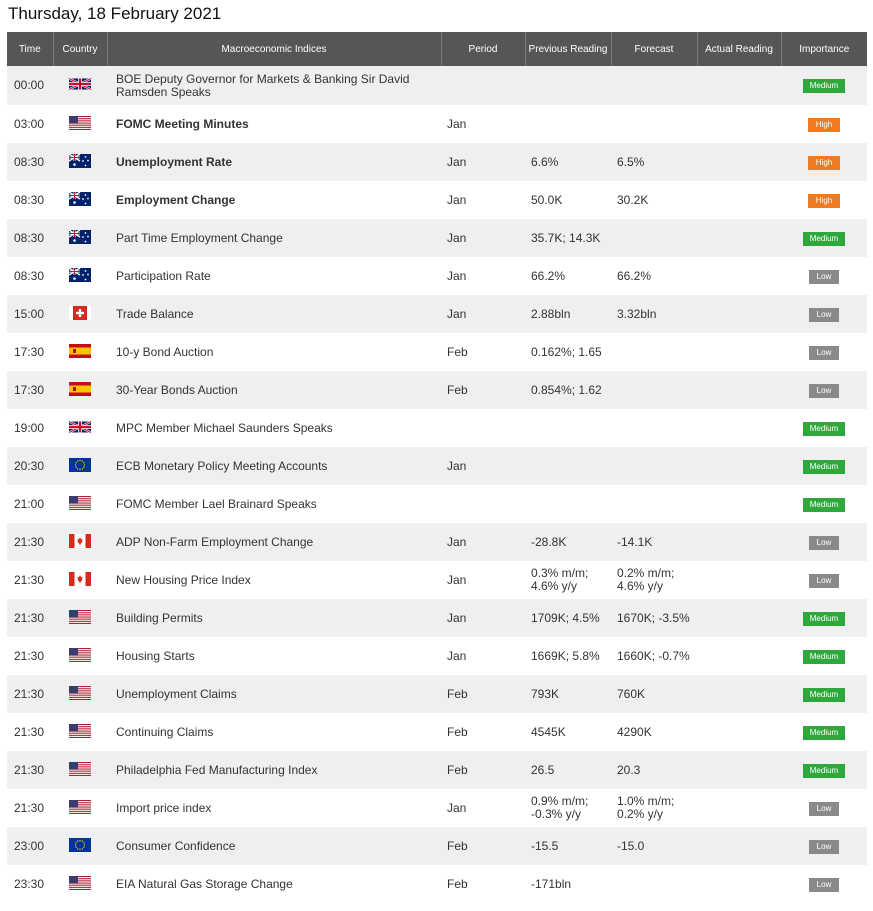 The width and height of the screenshot is (873, 911). I want to click on row-previous: 50.0K, so click(568, 200).